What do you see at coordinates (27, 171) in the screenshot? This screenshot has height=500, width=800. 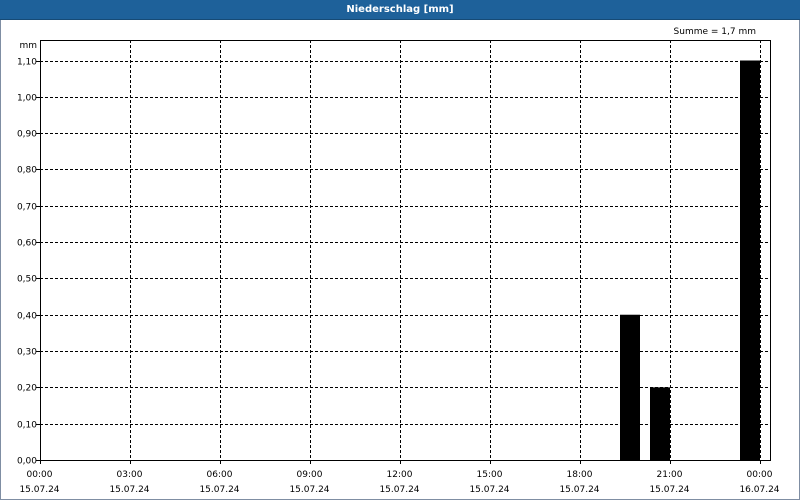 I see `y-tick-label: 0,80` at bounding box center [27, 171].